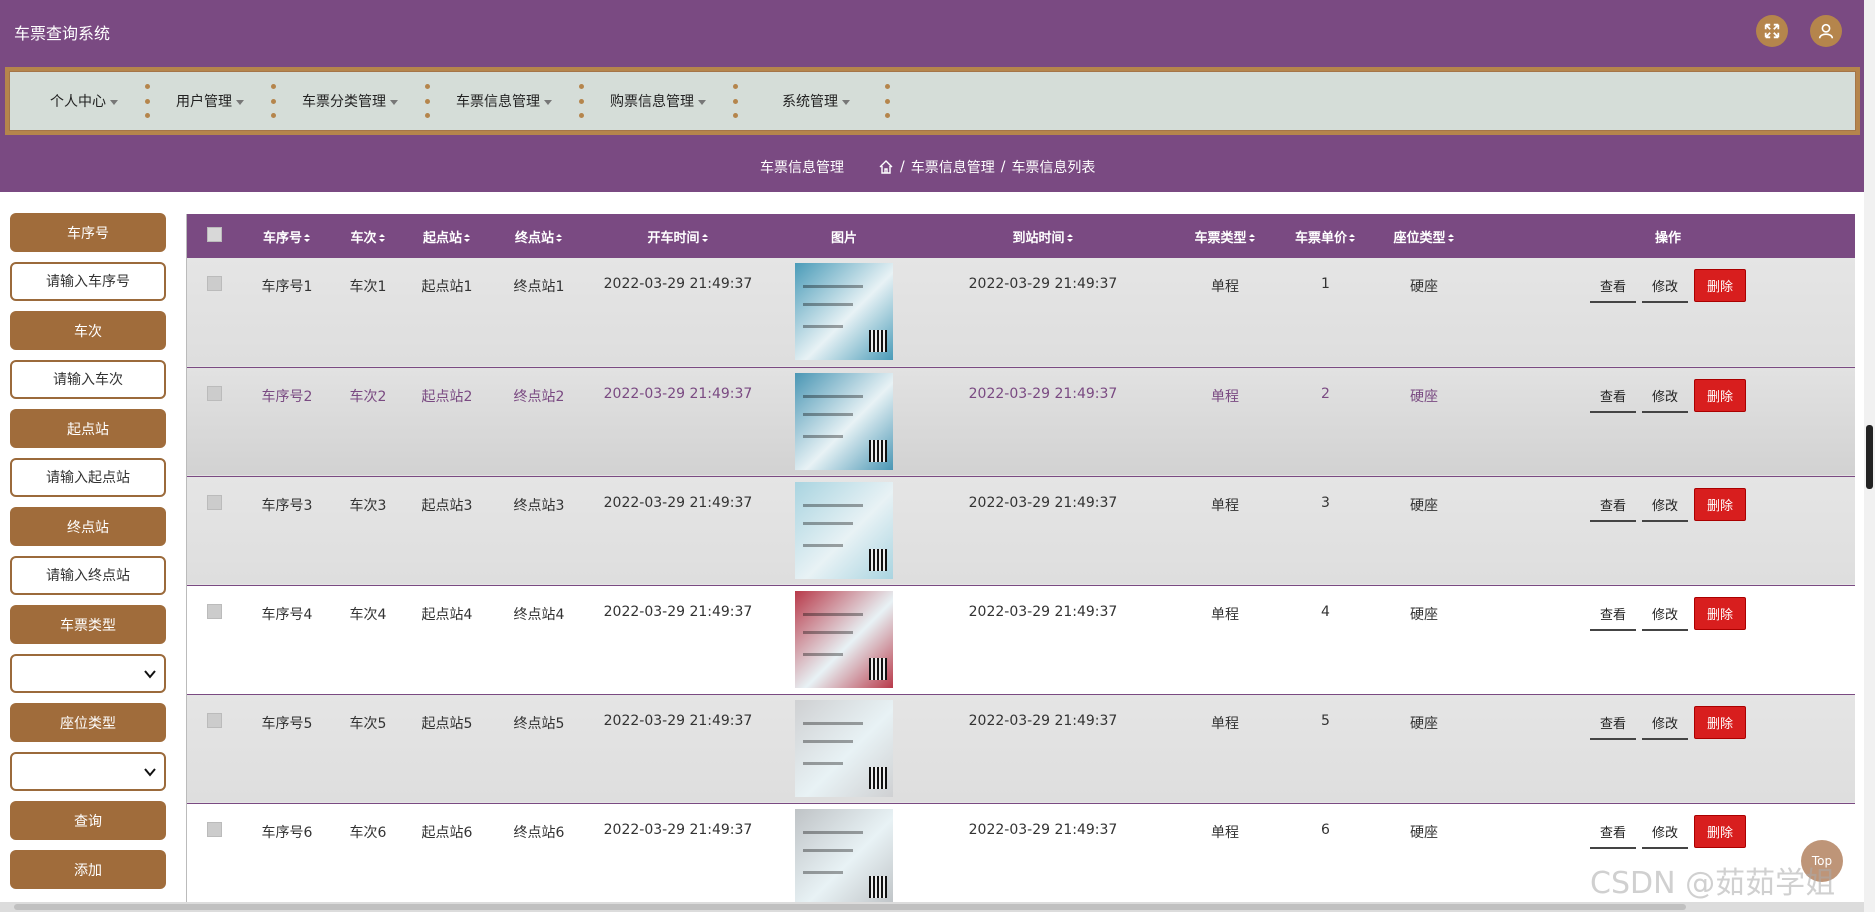 Image resolution: width=1875 pixels, height=912 pixels. Describe the element at coordinates (88, 771) in the screenshot. I see `seat-type-select` at that location.